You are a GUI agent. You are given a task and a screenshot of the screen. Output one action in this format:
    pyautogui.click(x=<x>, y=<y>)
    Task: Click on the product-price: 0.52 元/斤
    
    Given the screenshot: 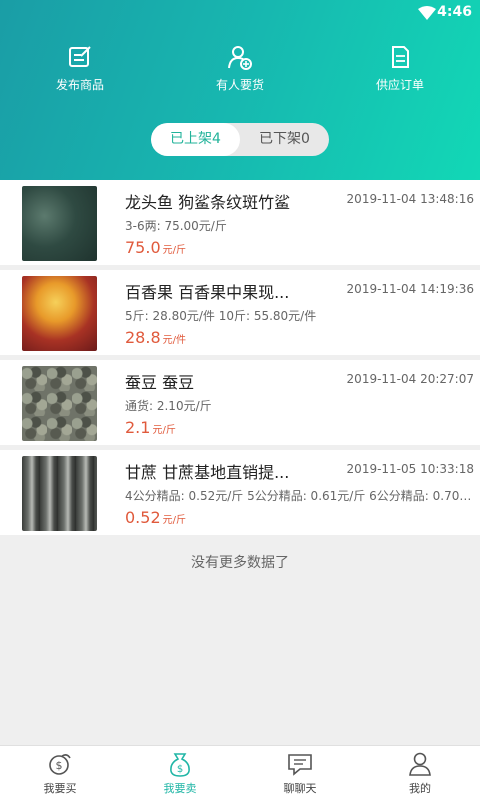 What is the action you would take?
    pyautogui.click(x=155, y=517)
    